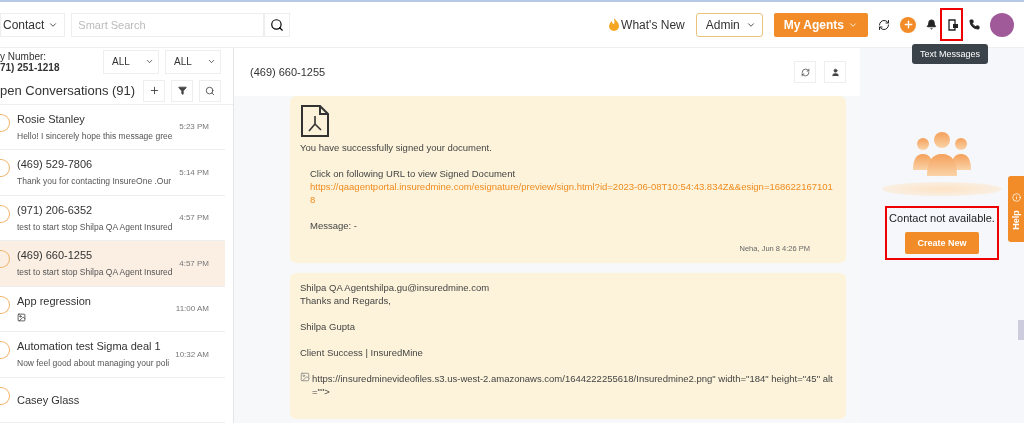 Image resolution: width=1024 pixels, height=423 pixels. I want to click on info-icon, so click(1016, 197).